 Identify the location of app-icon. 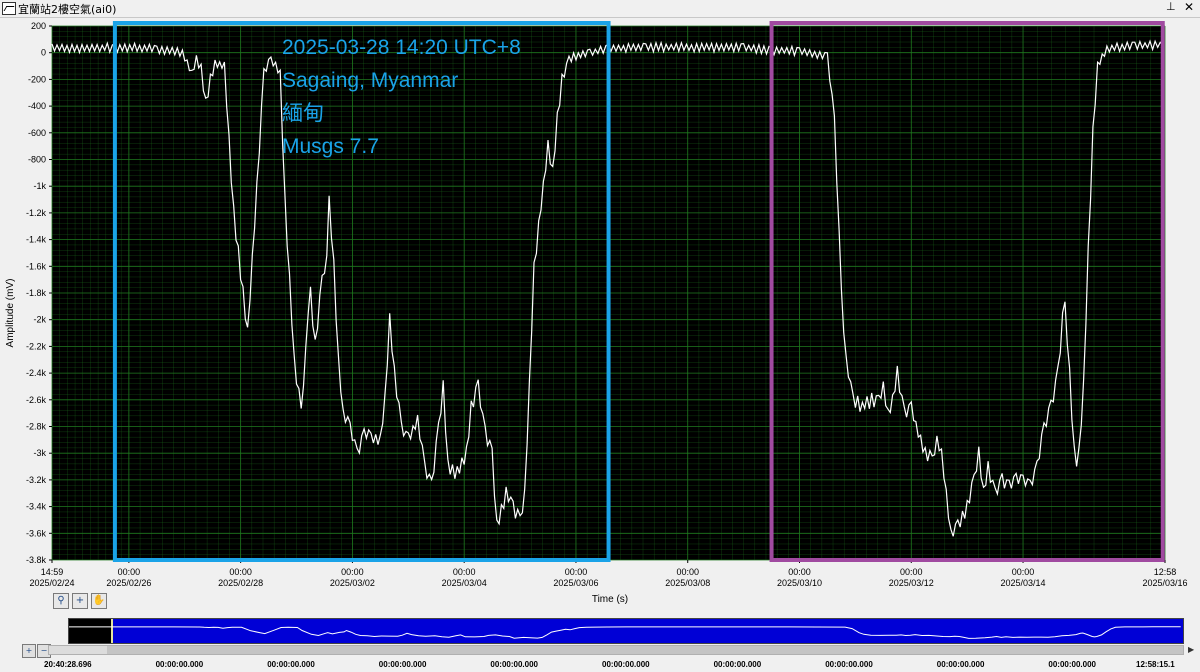
(9, 8).